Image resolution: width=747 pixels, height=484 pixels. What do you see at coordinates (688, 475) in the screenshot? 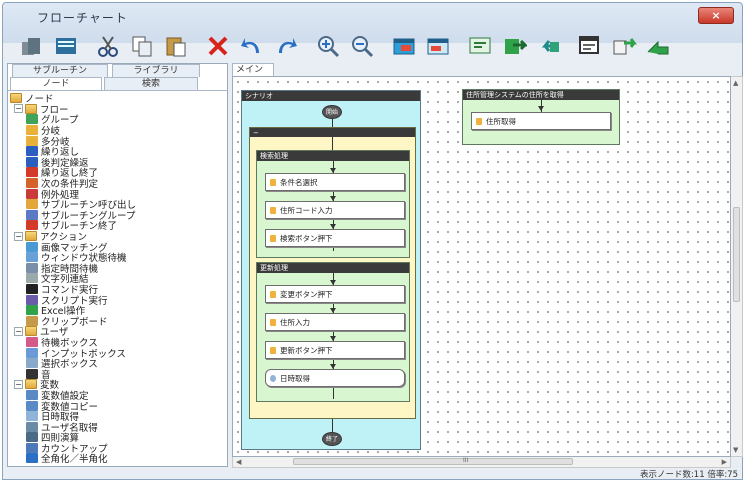
I see `status-bar: 表示ノード数:11 倍率:75` at bounding box center [688, 475].